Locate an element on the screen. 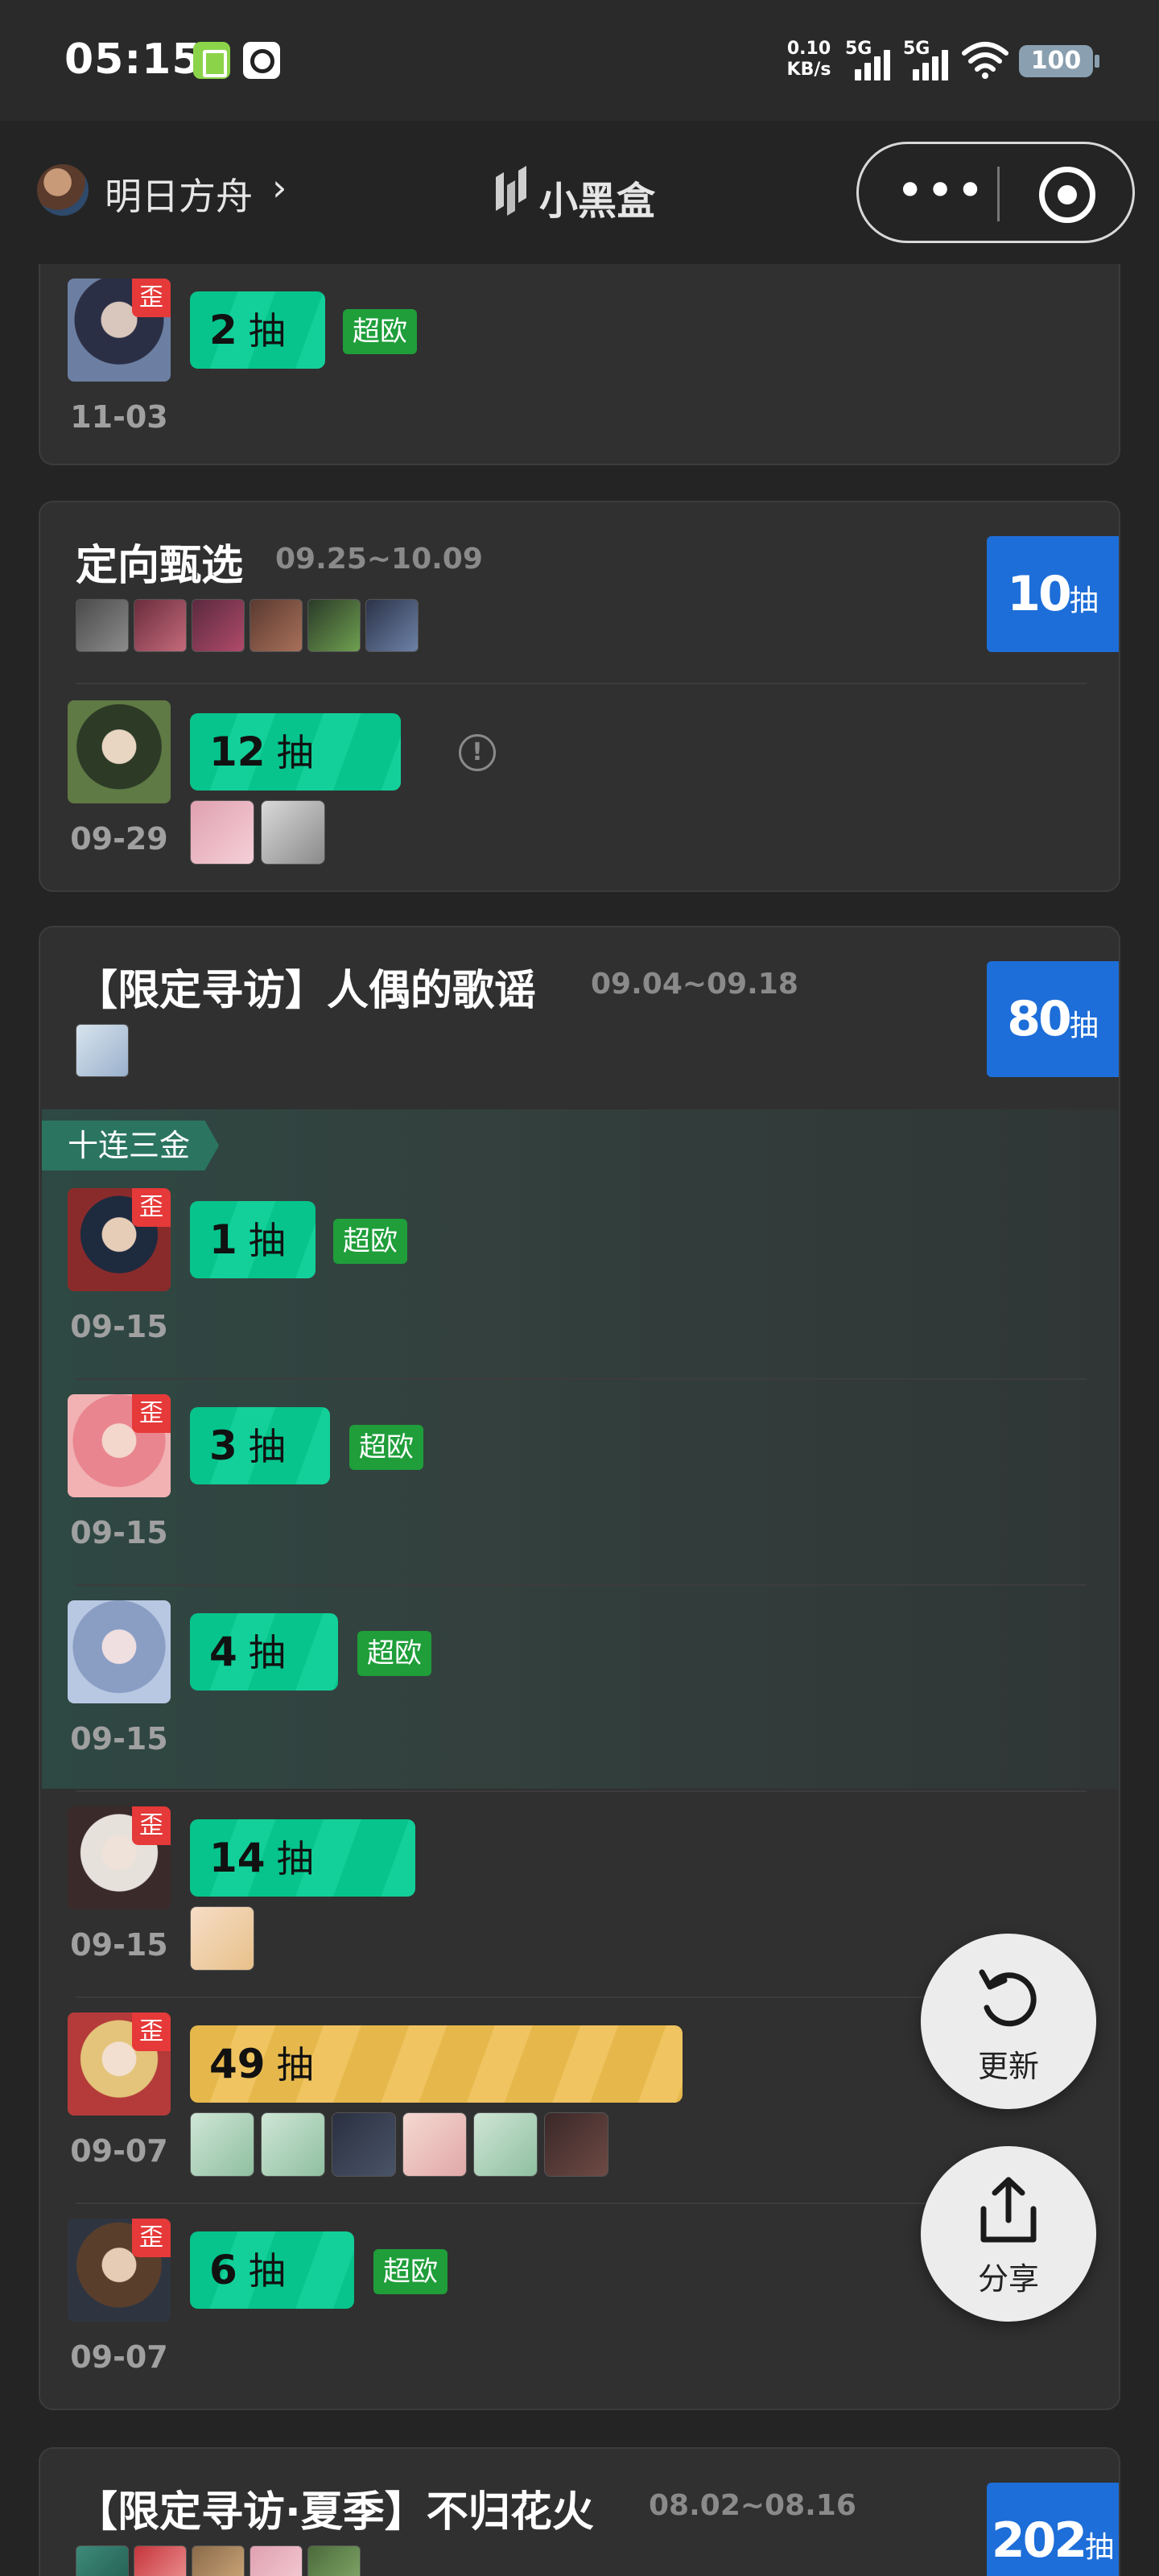 Image resolution: width=1159 pixels, height=2576 pixels. total-pulls-value: 10 is located at coordinates (1039, 594).